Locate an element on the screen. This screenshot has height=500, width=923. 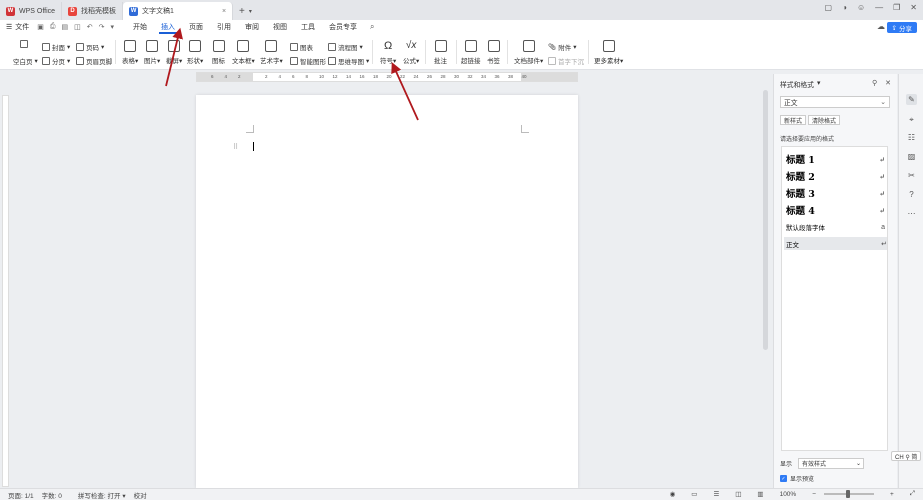
arrow-to-symbol-button is located at coordinates (405, 91).